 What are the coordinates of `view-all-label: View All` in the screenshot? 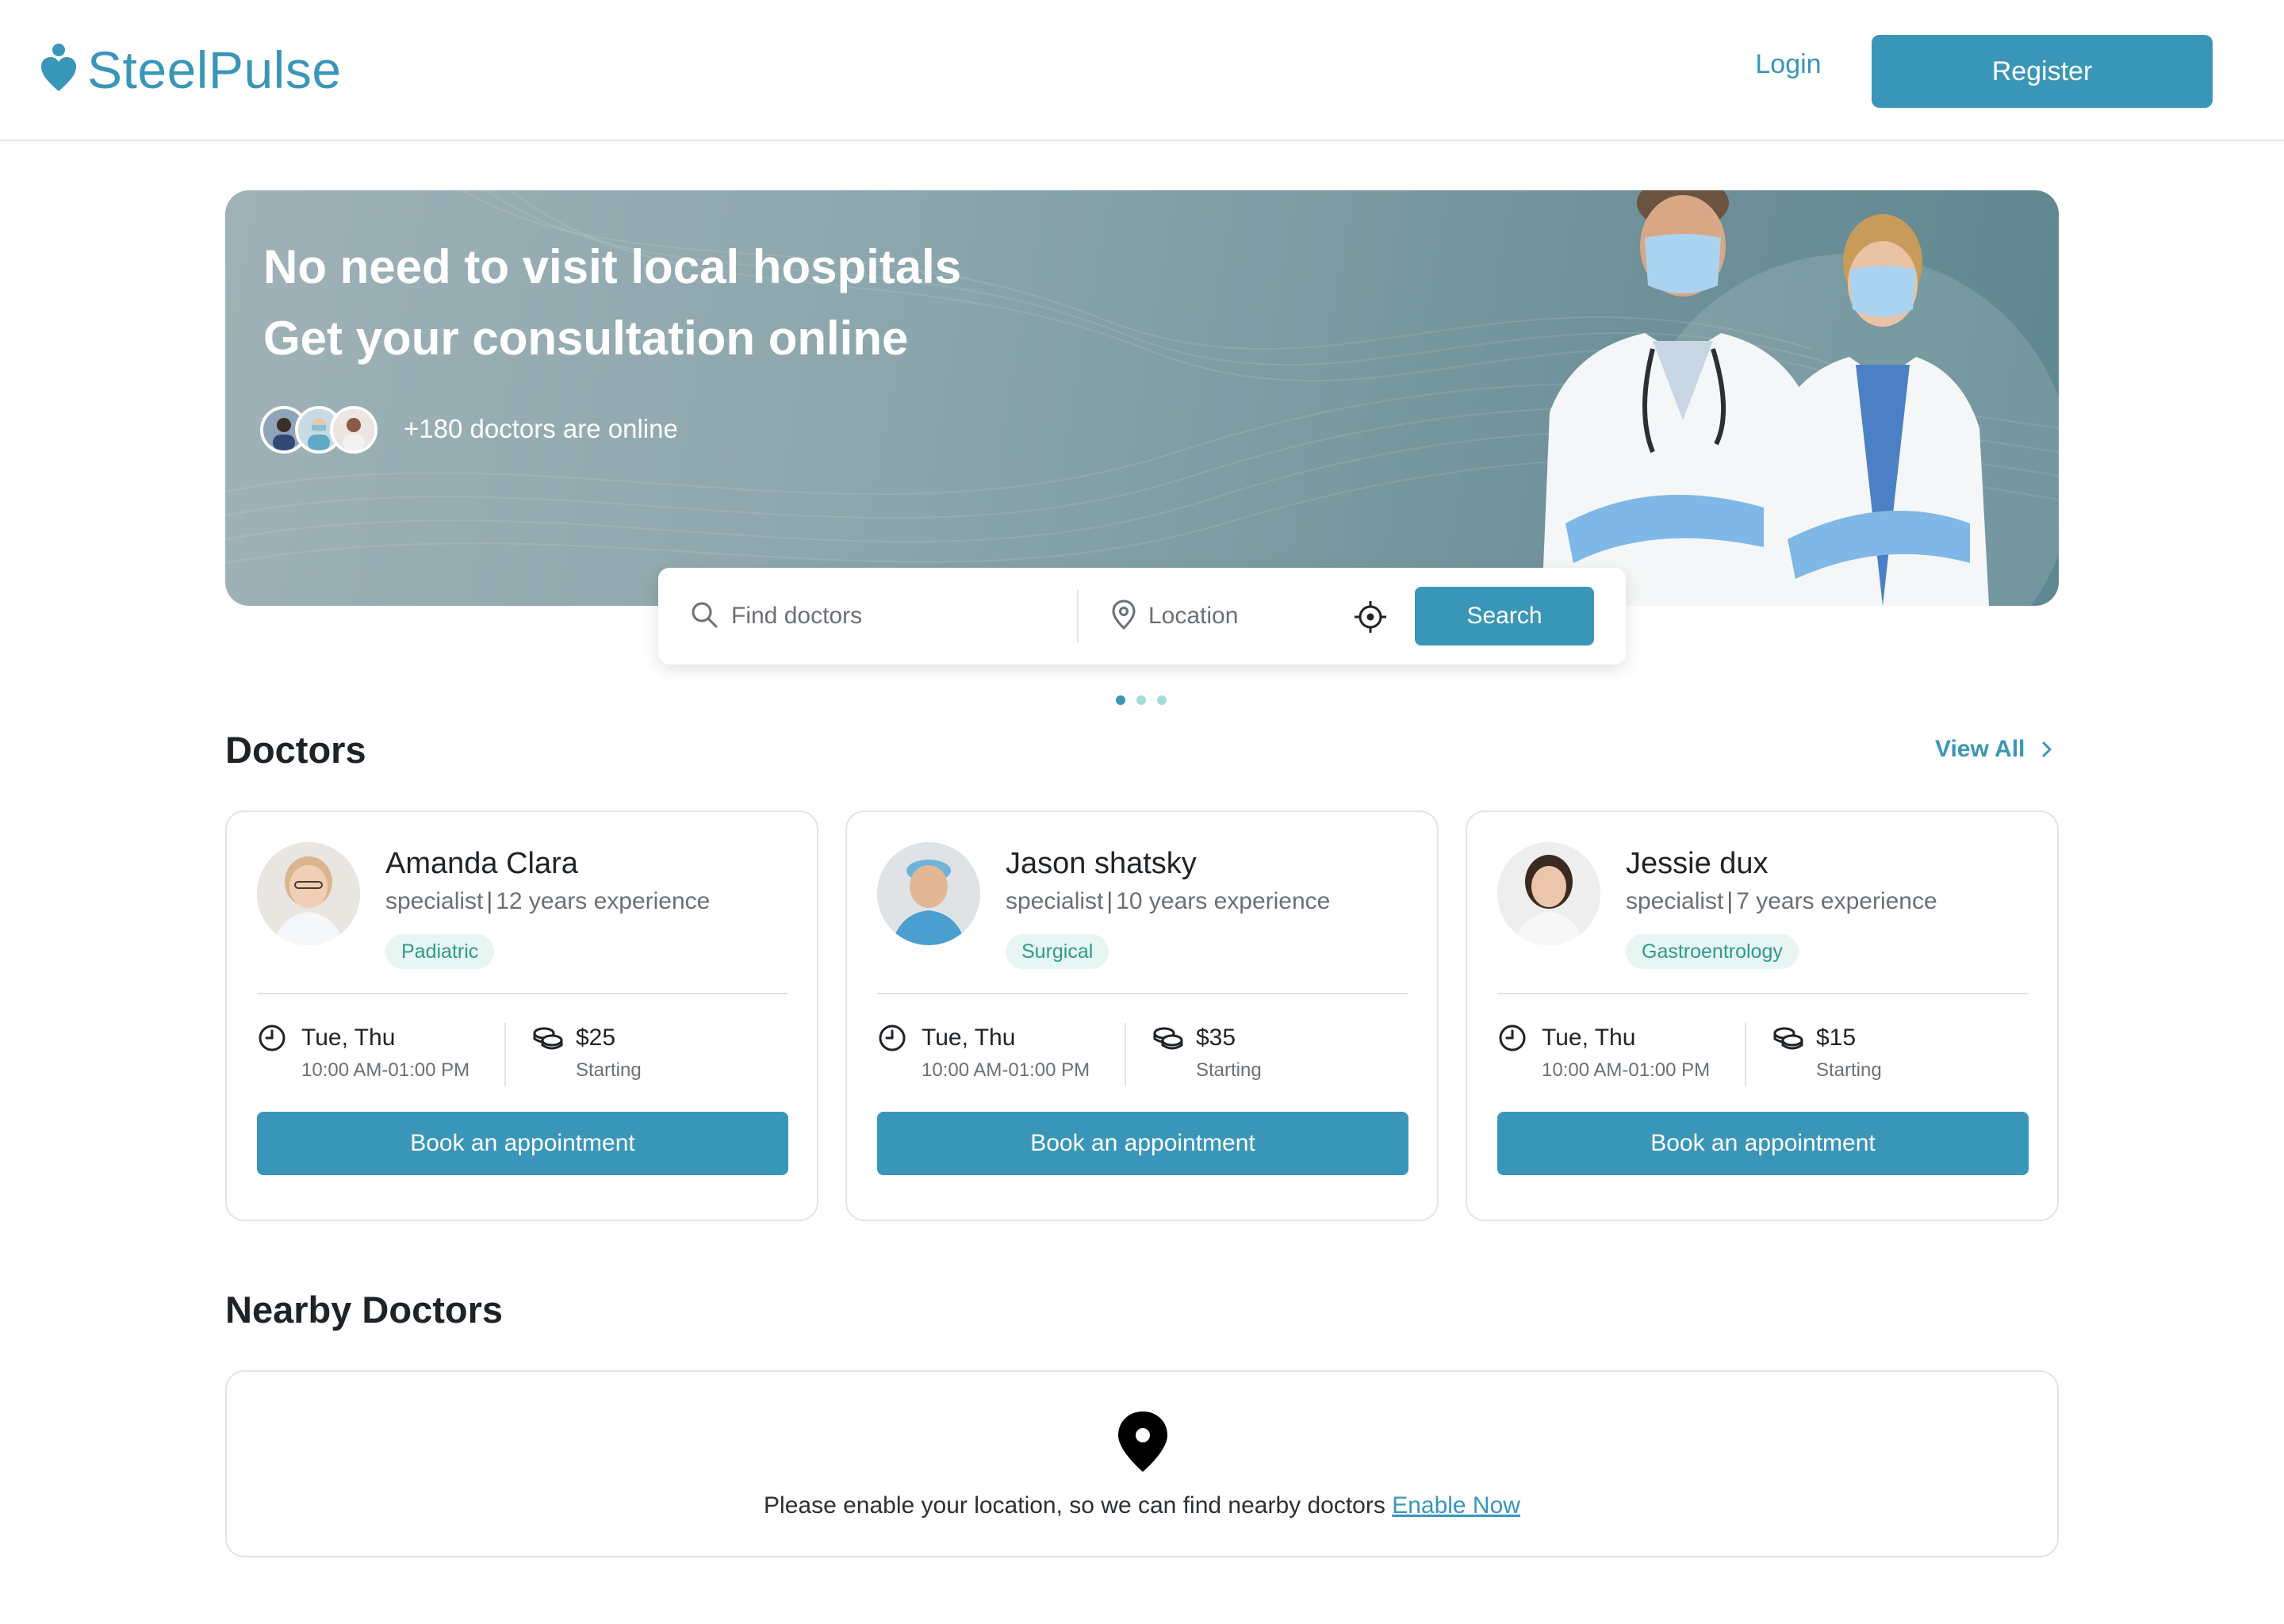 It's located at (1980, 749).